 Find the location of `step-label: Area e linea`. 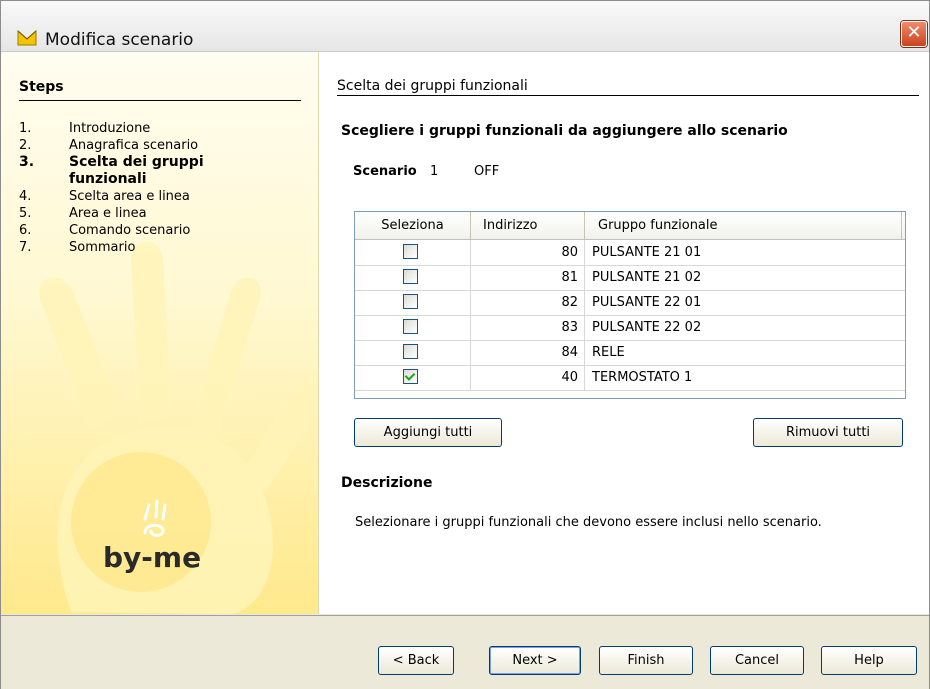

step-label: Area e linea is located at coordinates (108, 213).